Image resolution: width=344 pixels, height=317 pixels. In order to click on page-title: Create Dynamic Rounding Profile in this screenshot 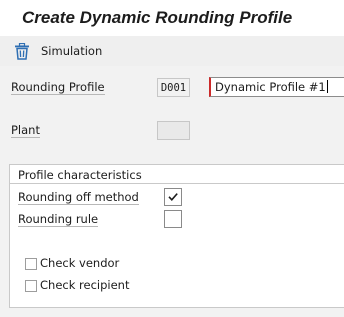, I will do `click(157, 17)`.